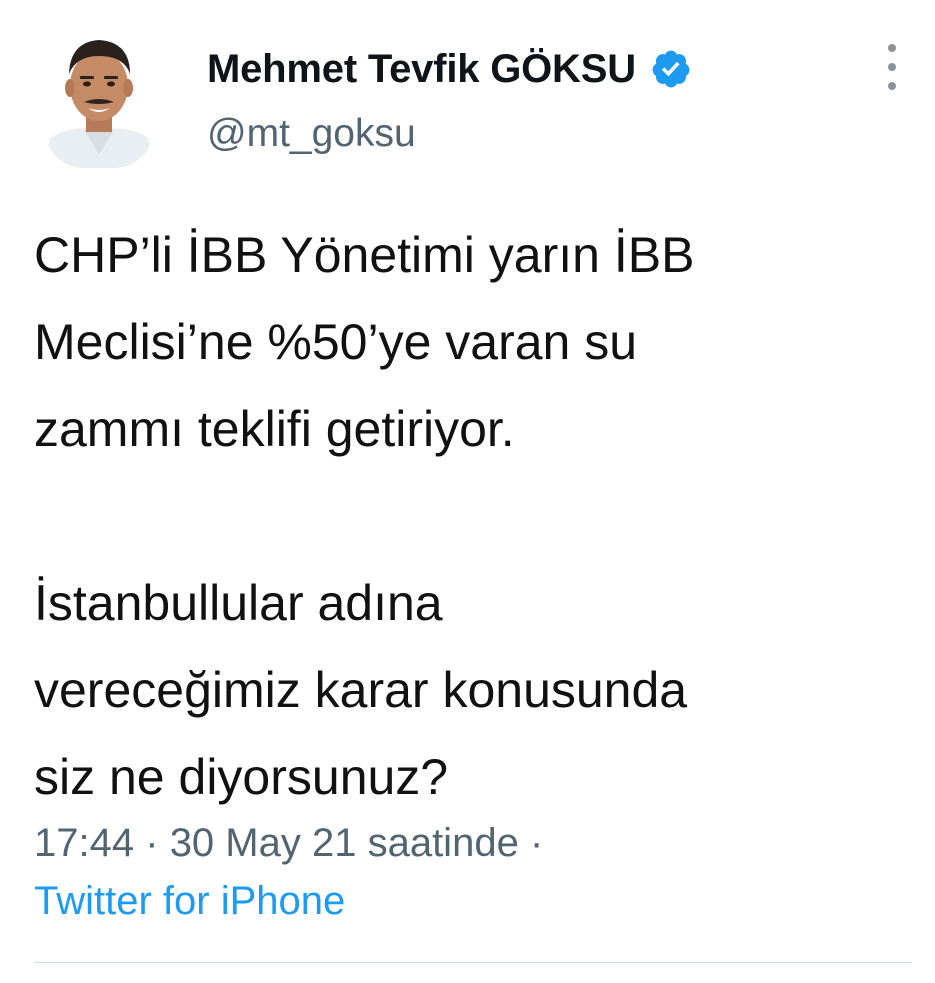 Image resolution: width=935 pixels, height=983 pixels. I want to click on tweet-line-blank, so click(474, 516).